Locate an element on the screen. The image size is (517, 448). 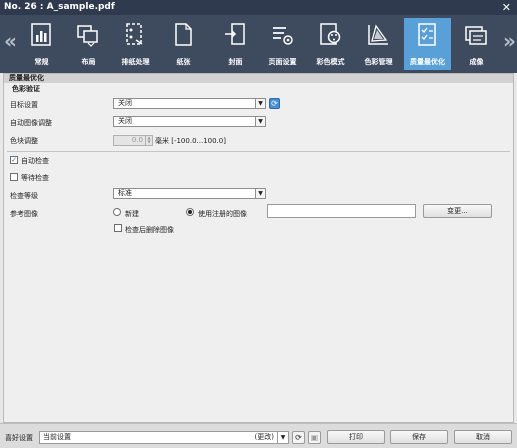
delete-after-label: 检查后删除图像 is located at coordinates (149, 230).